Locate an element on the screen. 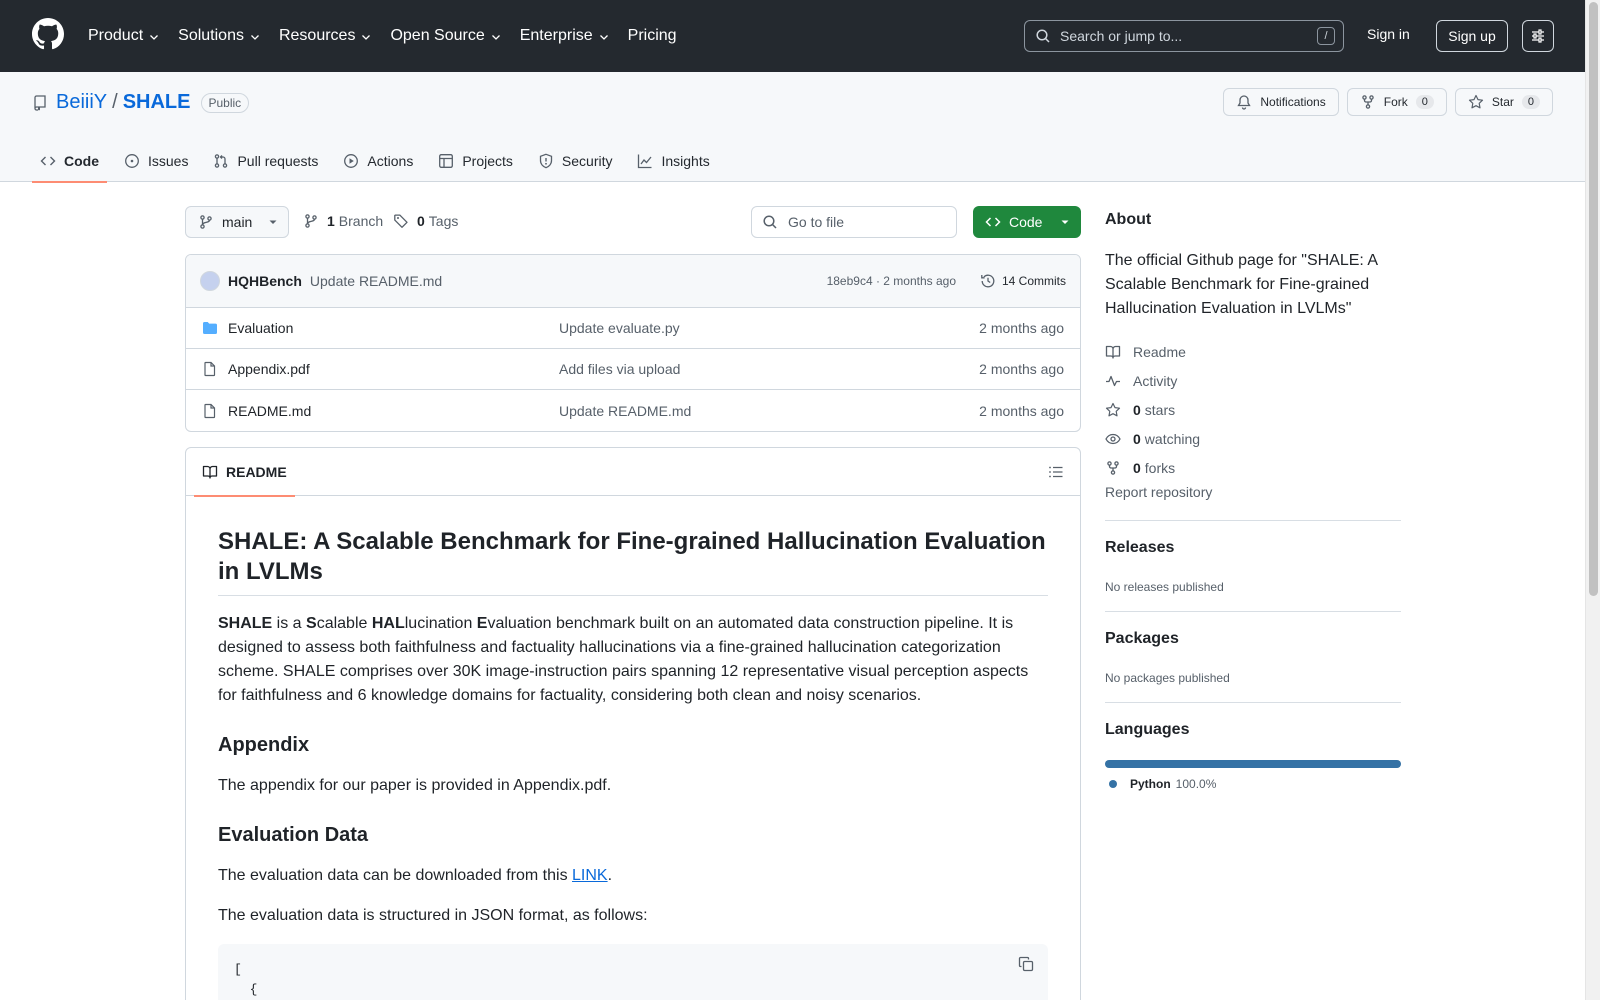 The height and width of the screenshot is (1000, 1600). nav-pricing: Pricing is located at coordinates (652, 36).